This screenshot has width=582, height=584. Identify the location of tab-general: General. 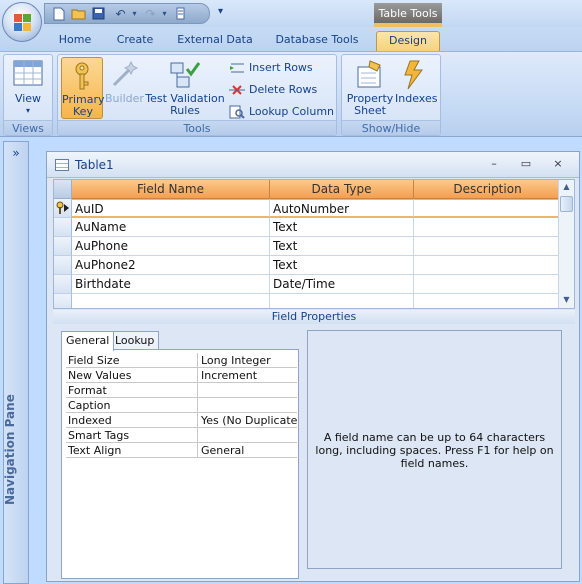
(88, 341).